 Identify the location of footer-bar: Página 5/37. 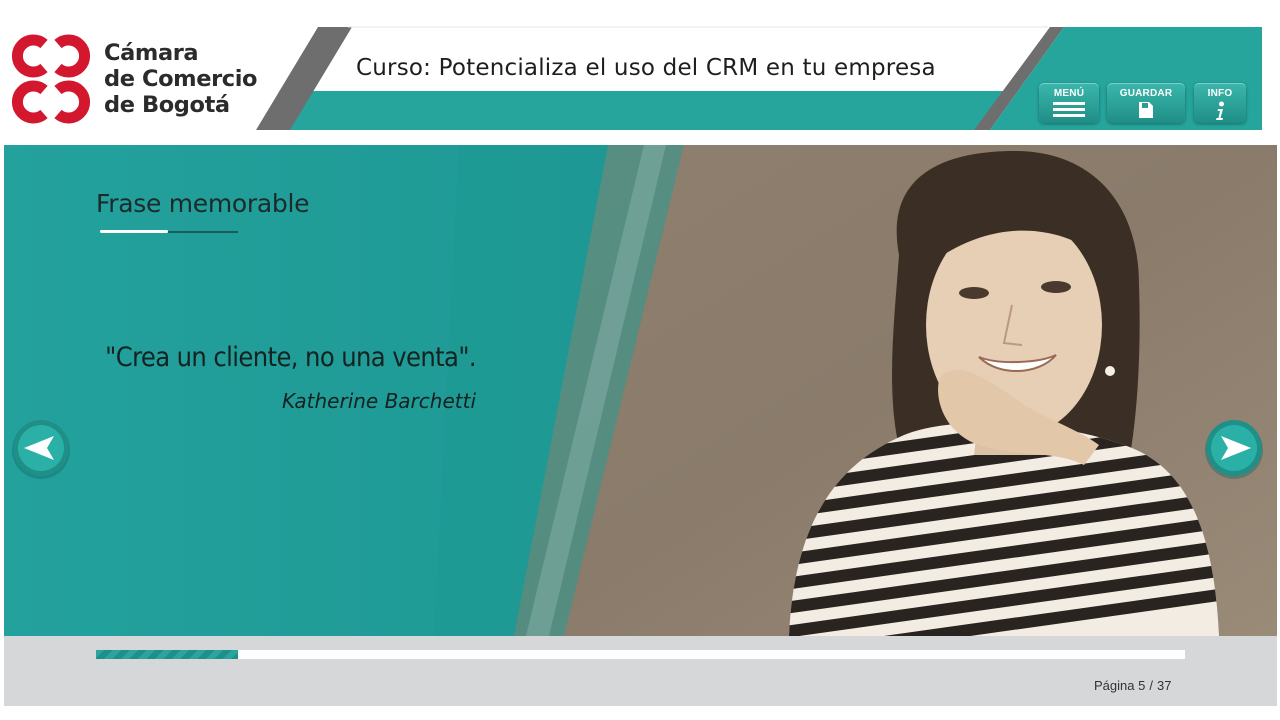
(640, 671).